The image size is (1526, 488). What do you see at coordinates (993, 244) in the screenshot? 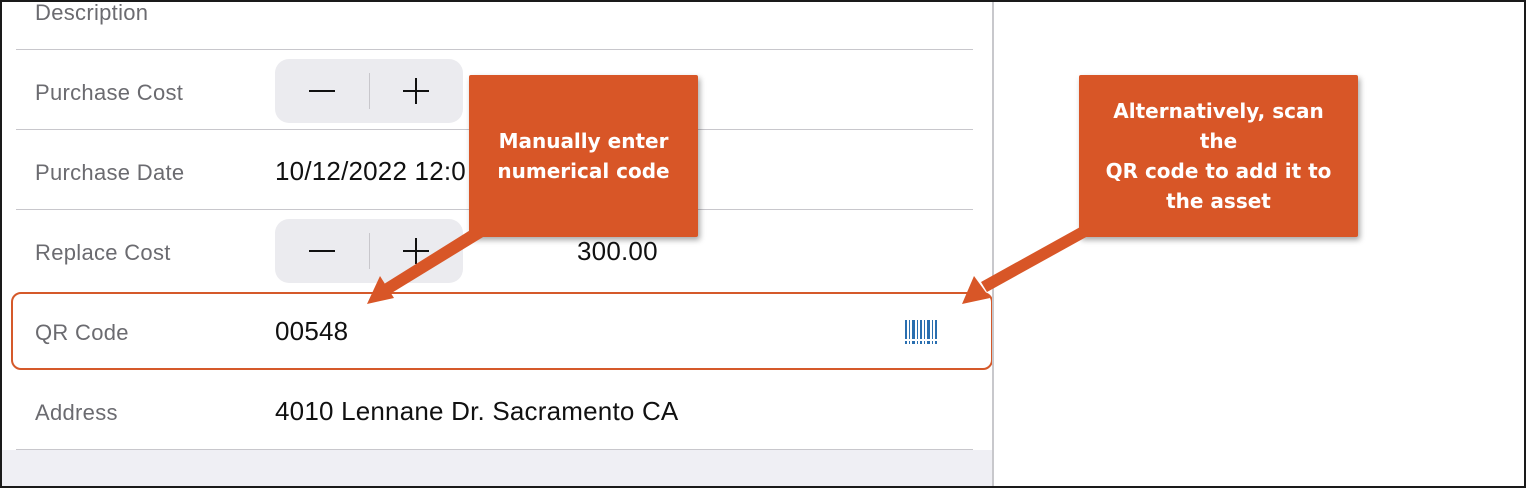
I see `pane-divider` at bounding box center [993, 244].